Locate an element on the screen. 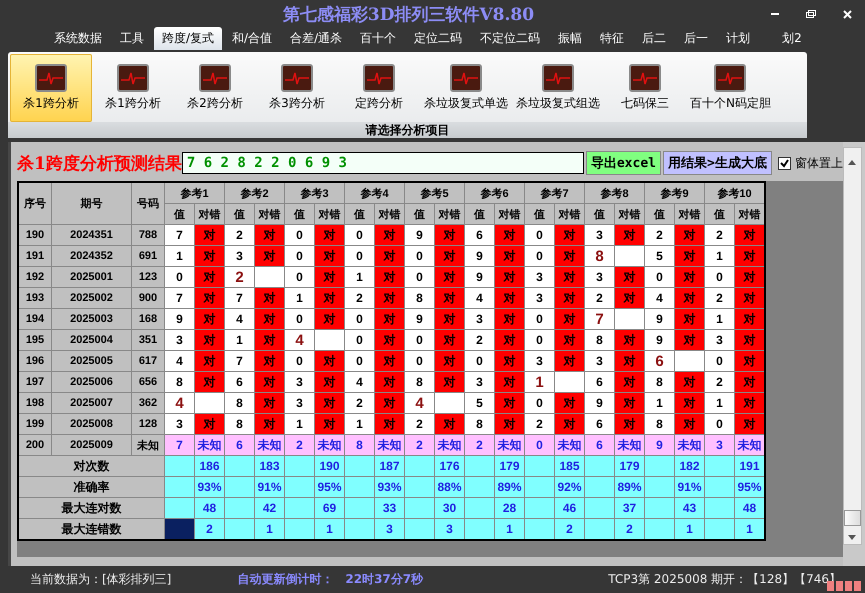 The image size is (865, 593). checkbox is located at coordinates (784, 163).